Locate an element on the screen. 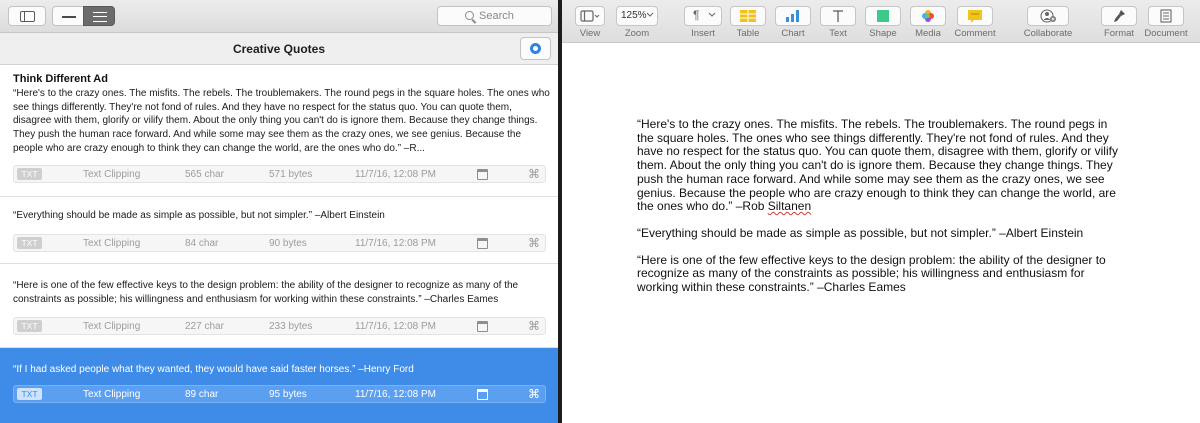 The height and width of the screenshot is (423, 1200). list-view-button is located at coordinates (99, 16).